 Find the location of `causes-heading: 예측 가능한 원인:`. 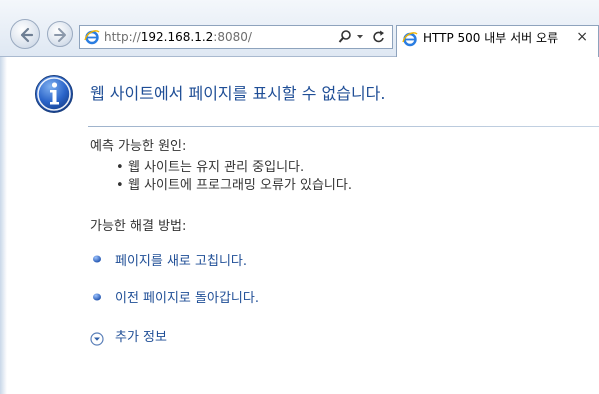

causes-heading: 예측 가능한 원인: is located at coordinates (138, 146).